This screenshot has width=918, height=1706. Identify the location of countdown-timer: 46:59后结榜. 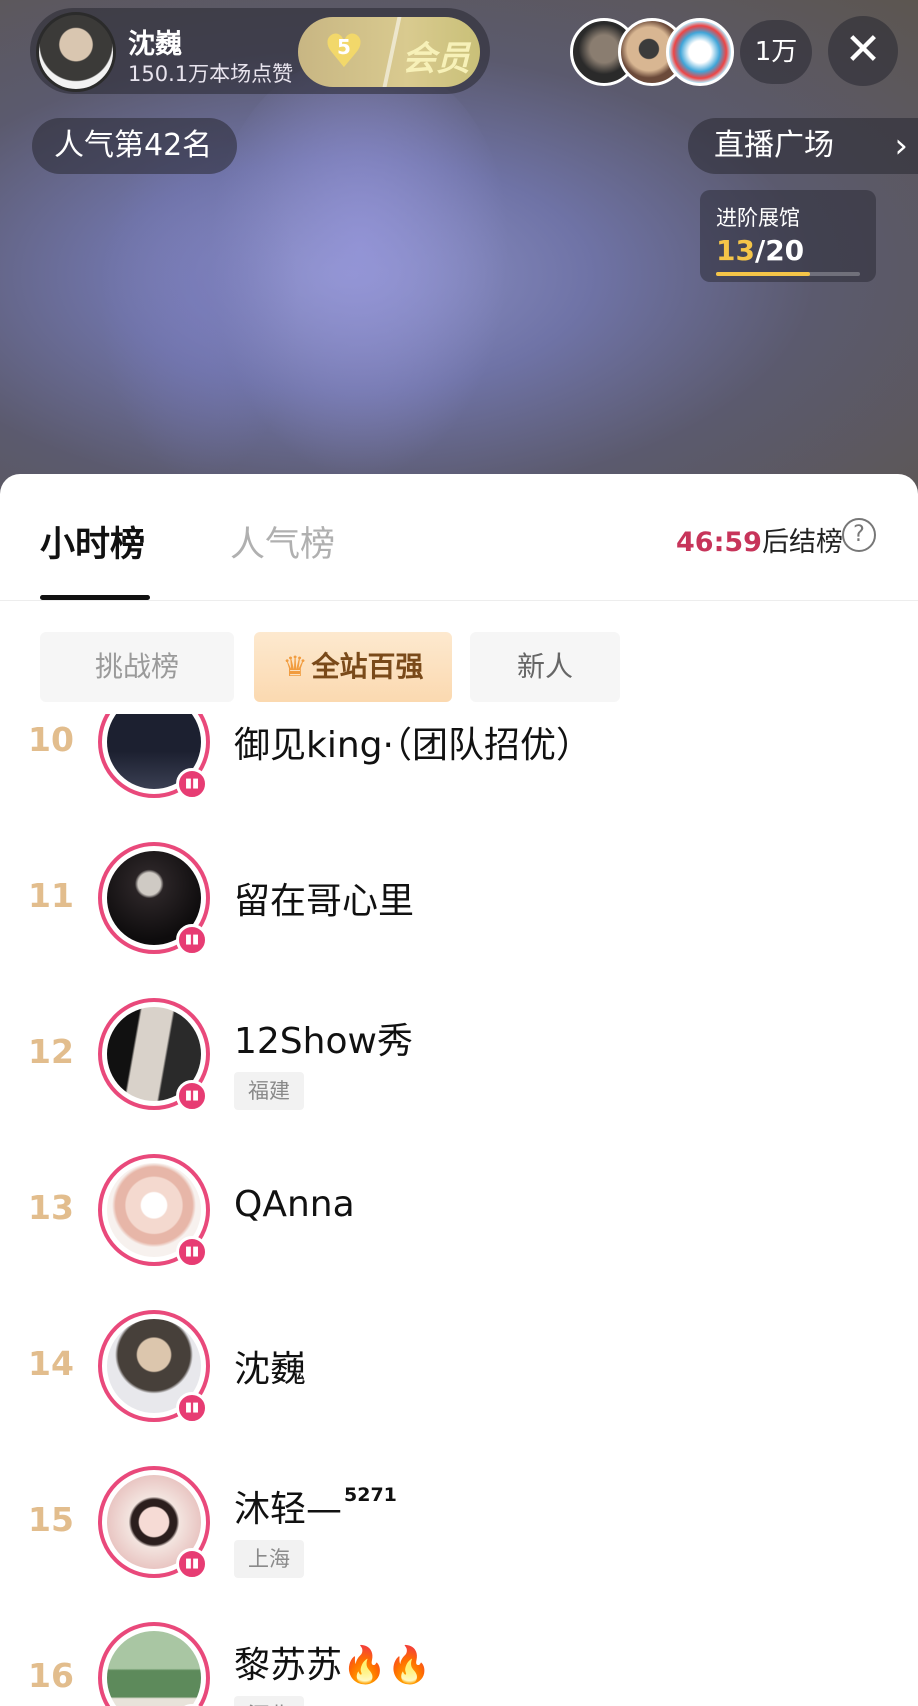
(759, 539).